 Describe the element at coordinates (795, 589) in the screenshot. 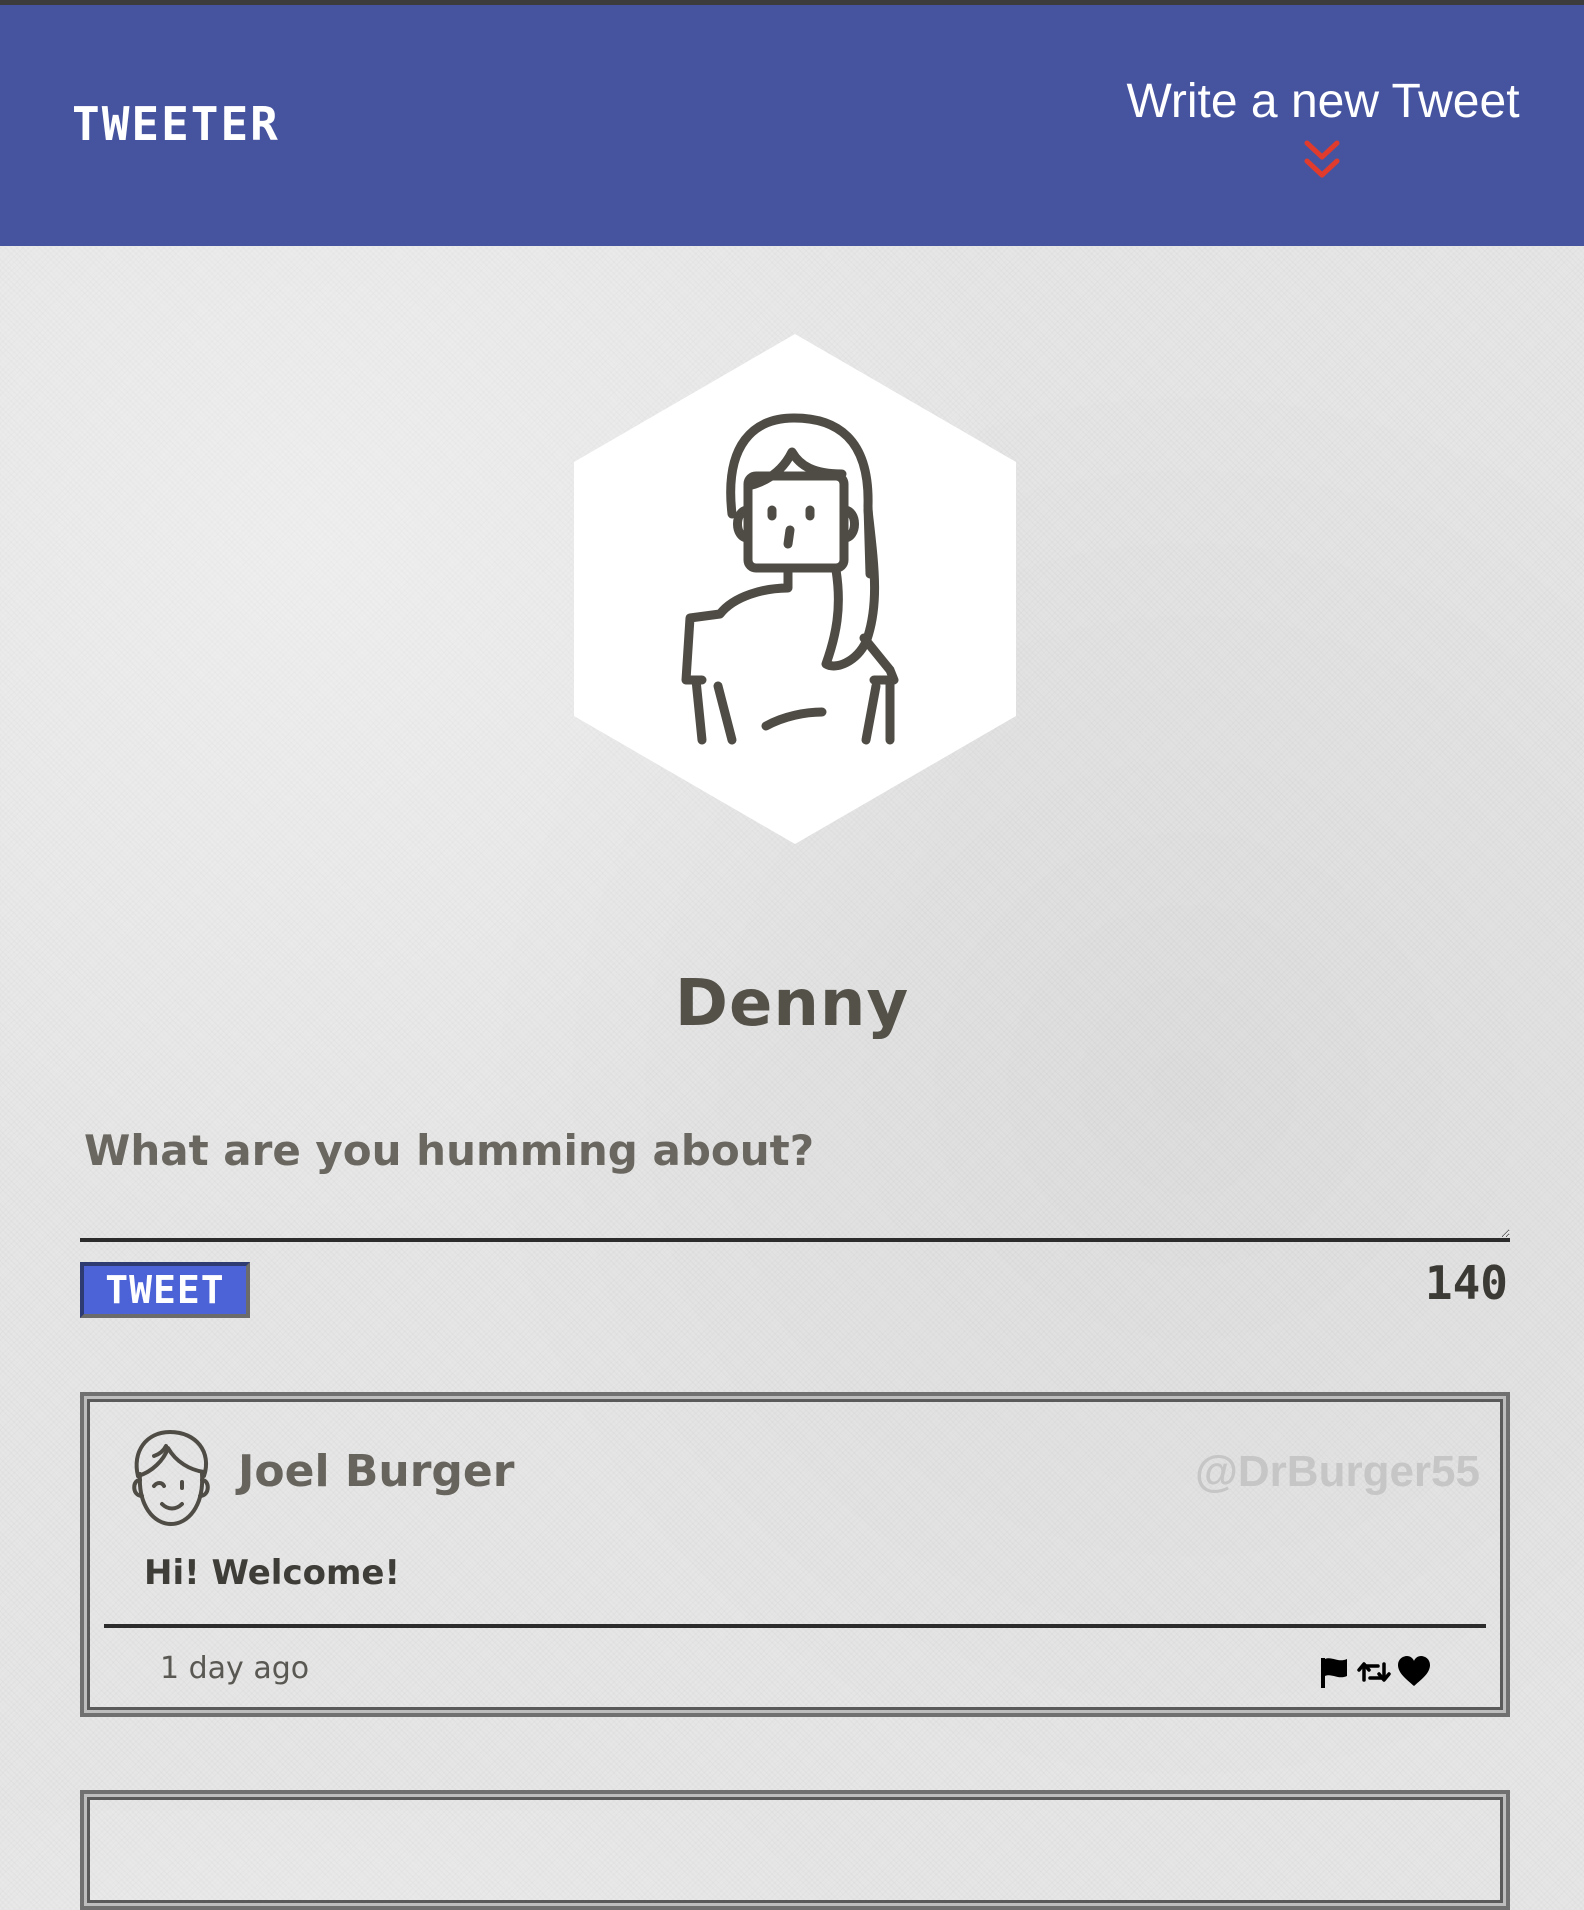

I see `profile-avatar` at that location.